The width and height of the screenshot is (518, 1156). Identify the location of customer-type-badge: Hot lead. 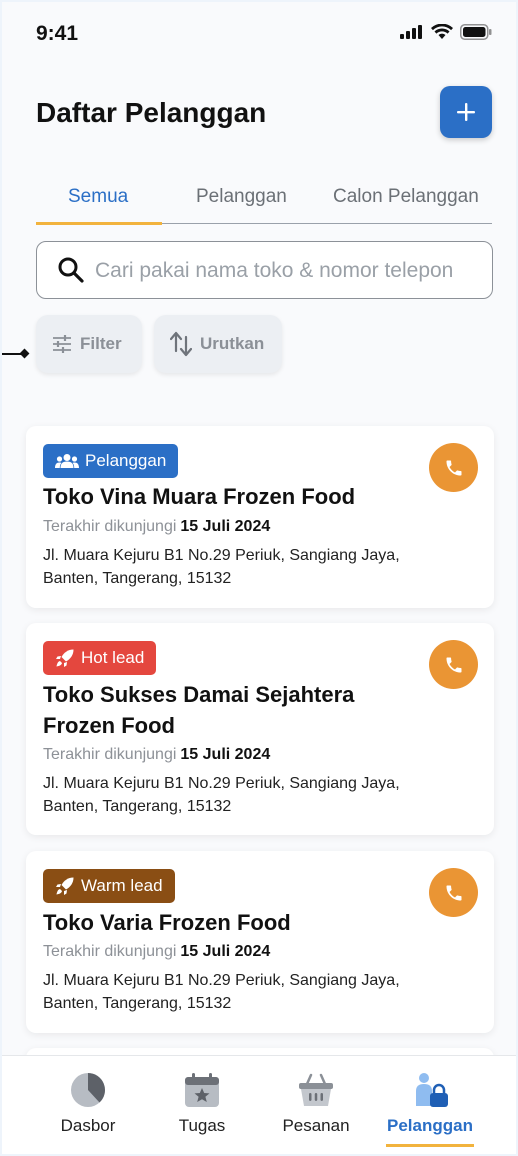
(100, 658).